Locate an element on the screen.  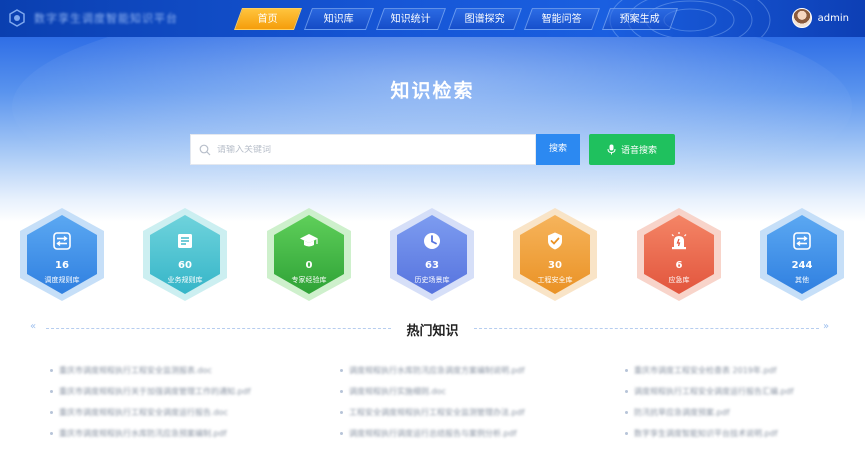
category-label: 应急库 is located at coordinates (679, 280).